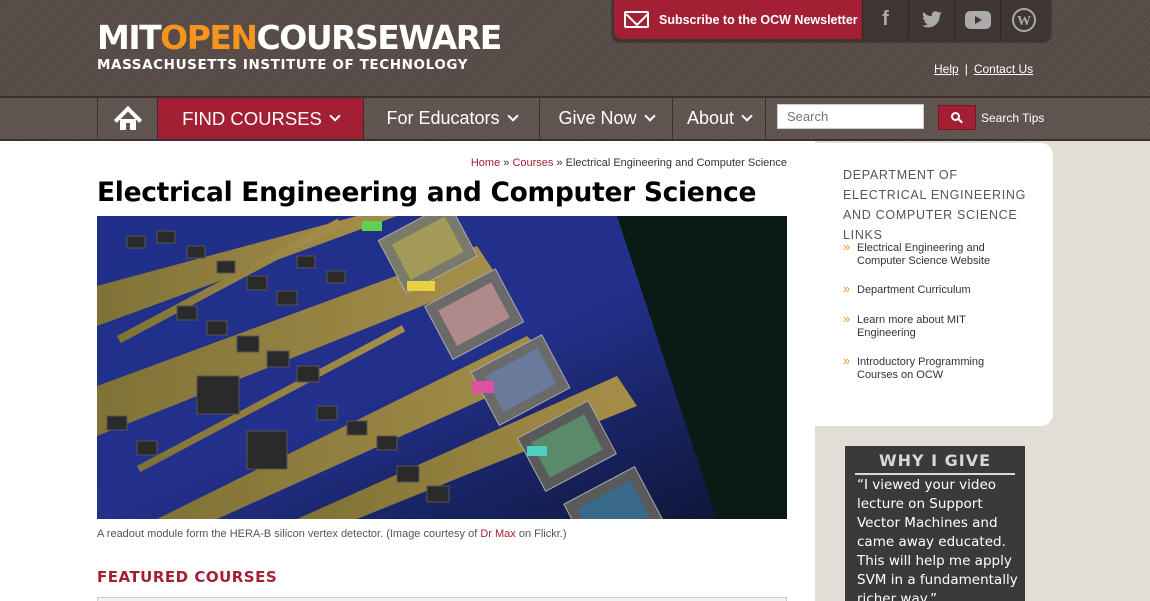  I want to click on logo-open: OPEN, so click(209, 37).